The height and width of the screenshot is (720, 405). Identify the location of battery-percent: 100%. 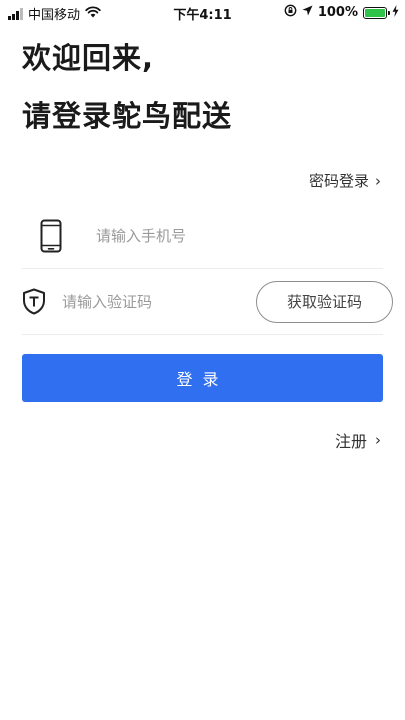
(337, 12).